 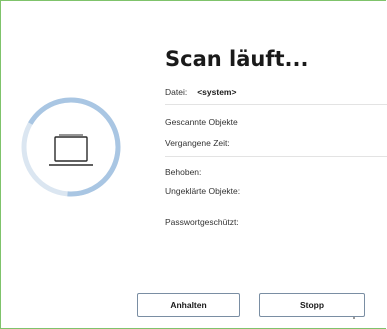 What do you see at coordinates (217, 92) in the screenshot?
I see `file-value: <system>` at bounding box center [217, 92].